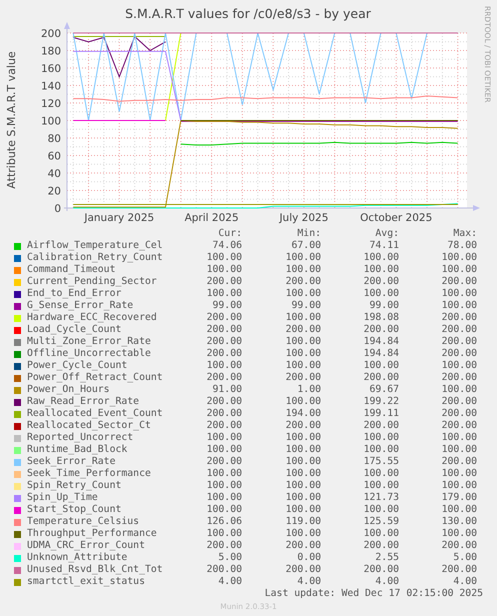 This screenshot has width=497, height=616. What do you see at coordinates (224, 522) in the screenshot?
I see `table-cell-text: 126.06` at bounding box center [224, 522].